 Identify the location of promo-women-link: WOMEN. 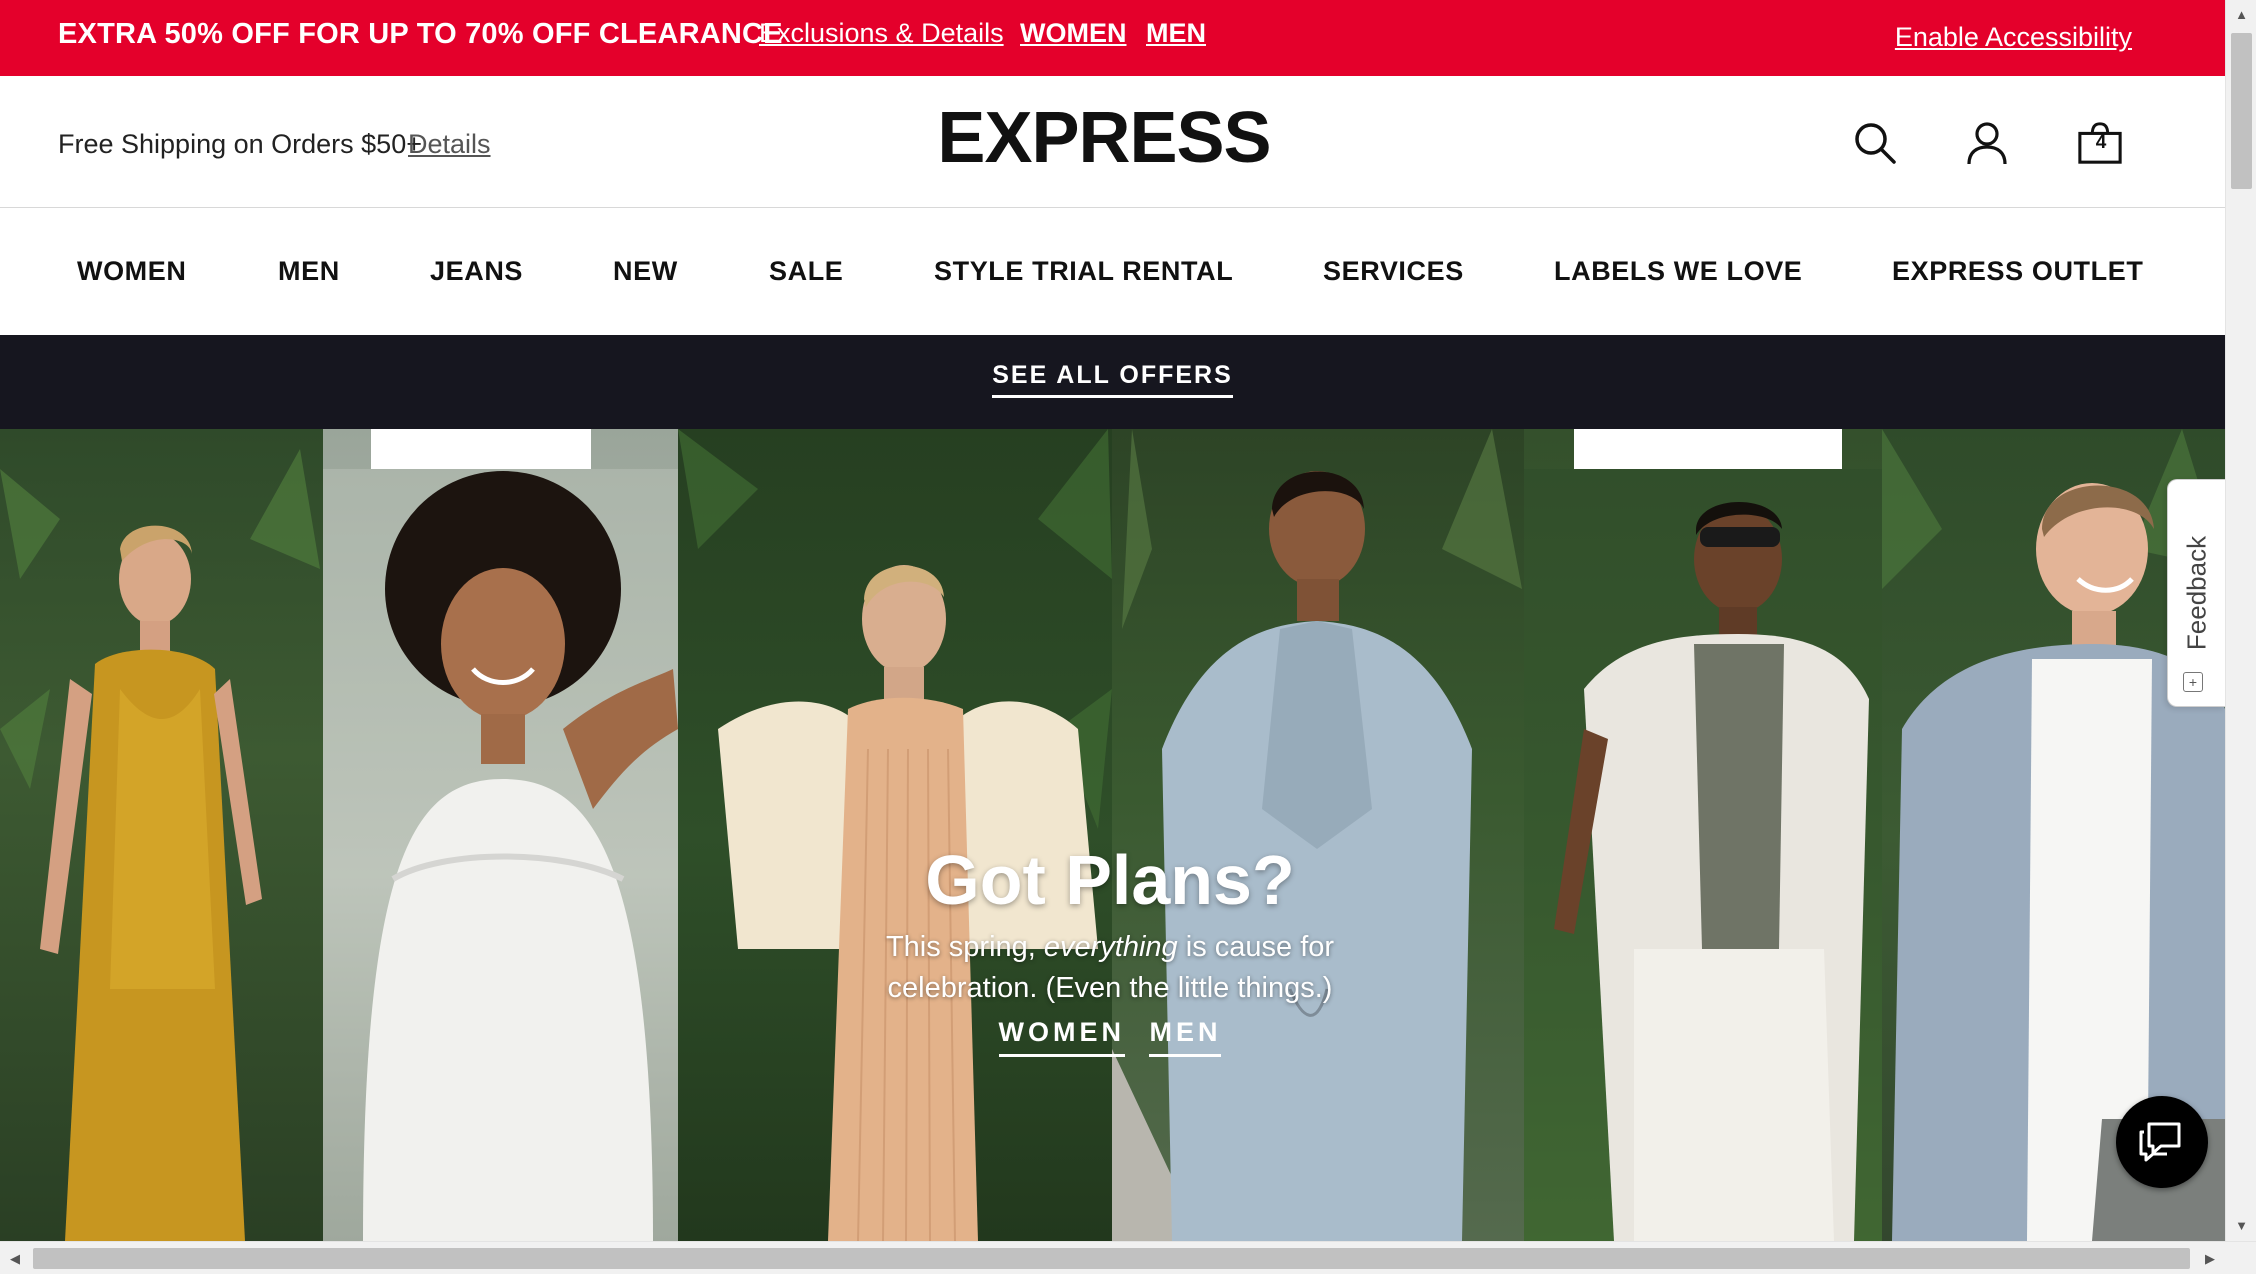
(1073, 33).